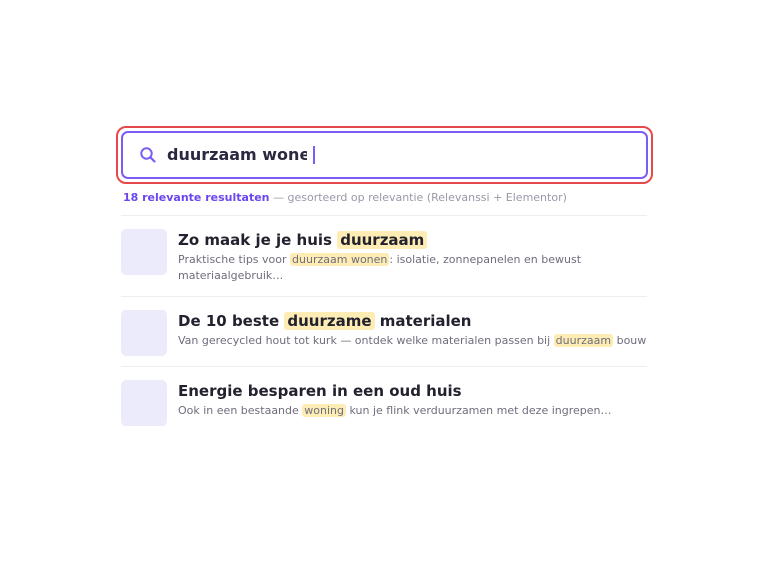 The height and width of the screenshot is (568, 768). I want to click on title-highlight: duurzaam, so click(382, 240).